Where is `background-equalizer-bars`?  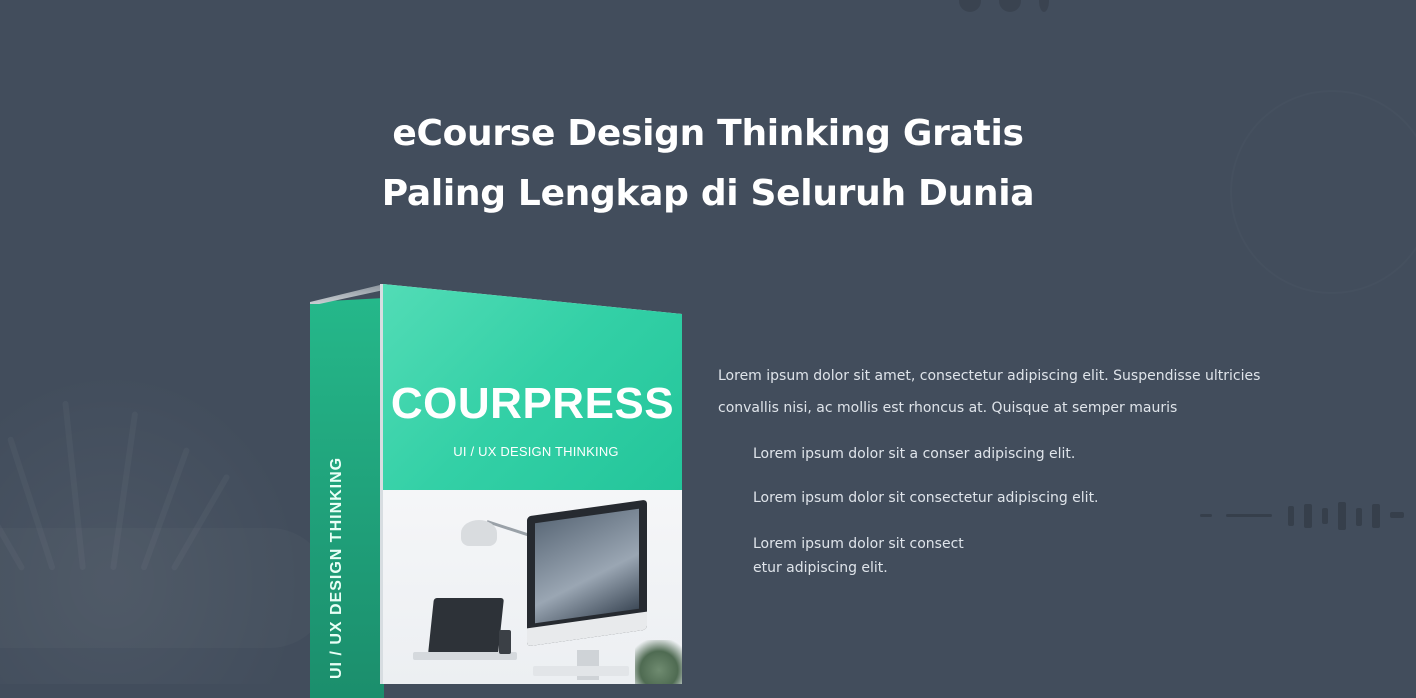 background-equalizer-bars is located at coordinates (1308, 517).